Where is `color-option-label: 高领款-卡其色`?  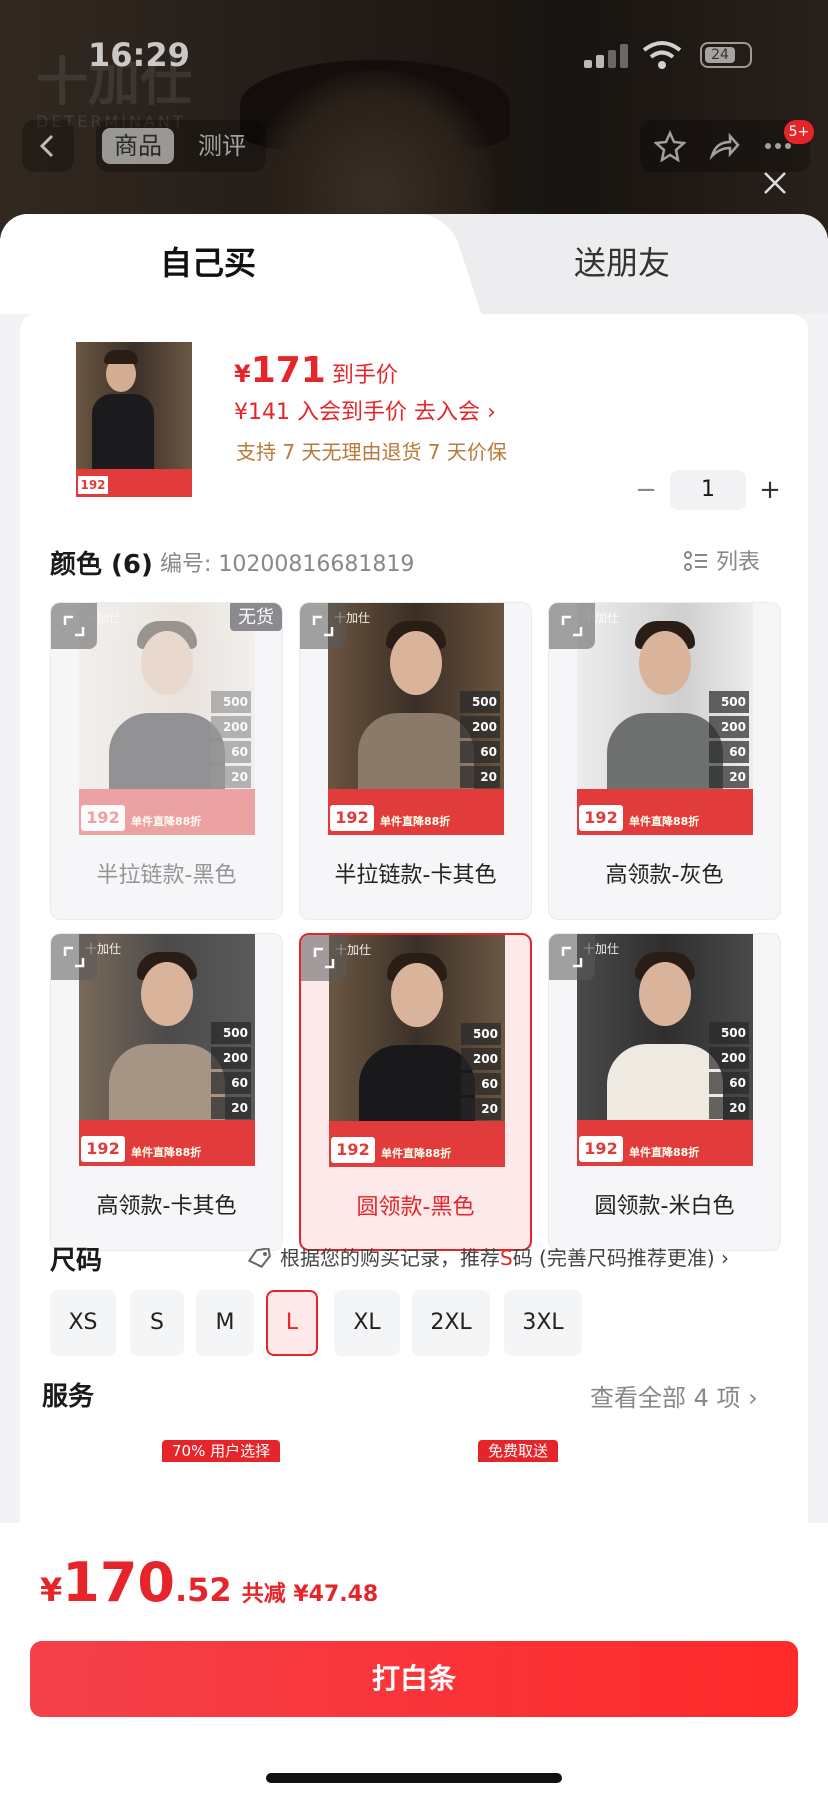 color-option-label: 高领款-卡其色 is located at coordinates (166, 1206).